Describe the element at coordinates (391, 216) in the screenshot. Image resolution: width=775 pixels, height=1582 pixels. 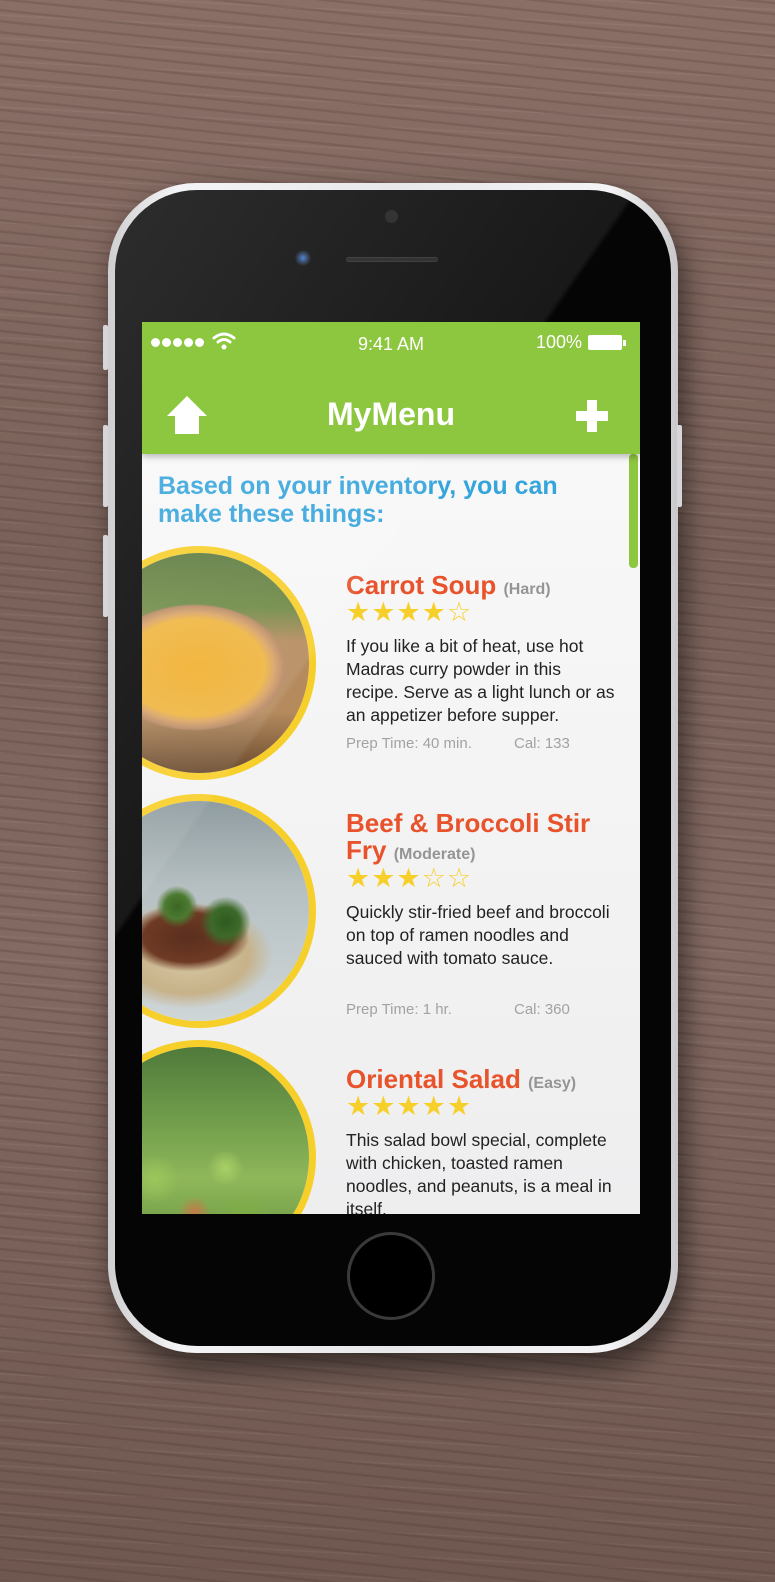
I see `proximity-sensor` at that location.